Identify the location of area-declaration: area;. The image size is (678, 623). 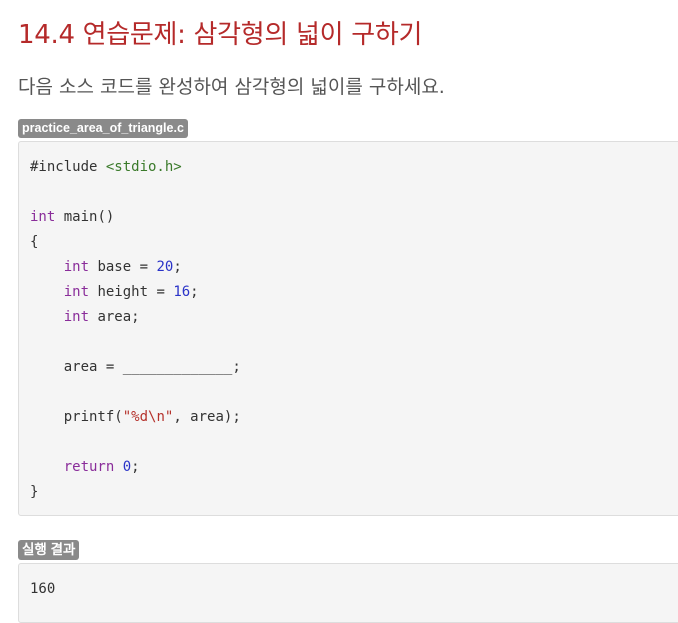
(114, 317).